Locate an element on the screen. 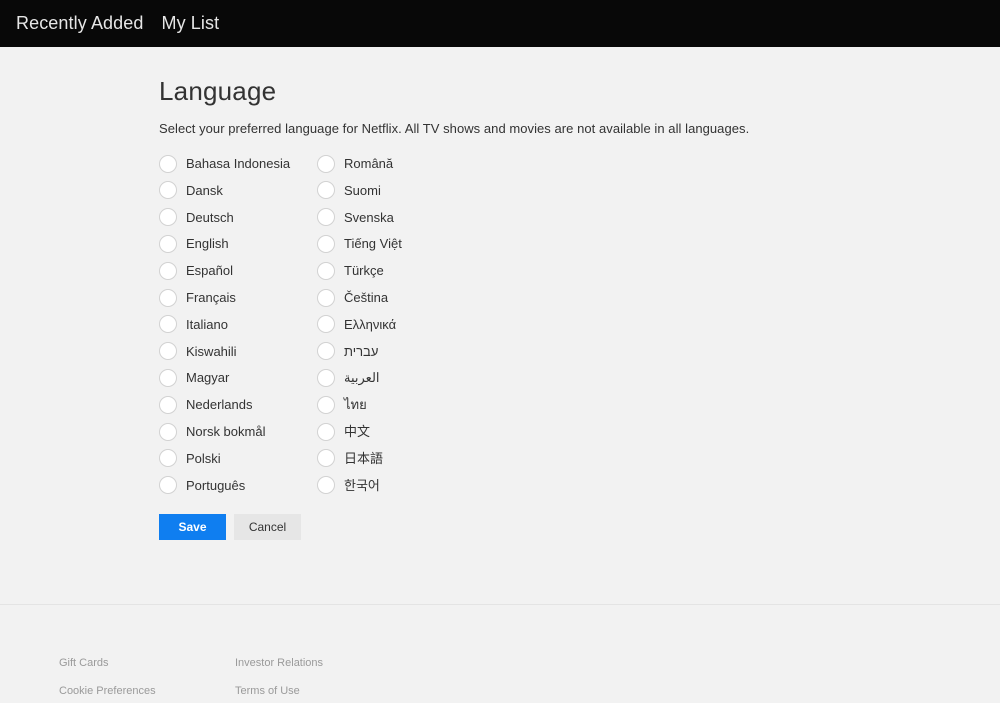 The width and height of the screenshot is (1000, 703). language-option-row: Español is located at coordinates (238, 270).